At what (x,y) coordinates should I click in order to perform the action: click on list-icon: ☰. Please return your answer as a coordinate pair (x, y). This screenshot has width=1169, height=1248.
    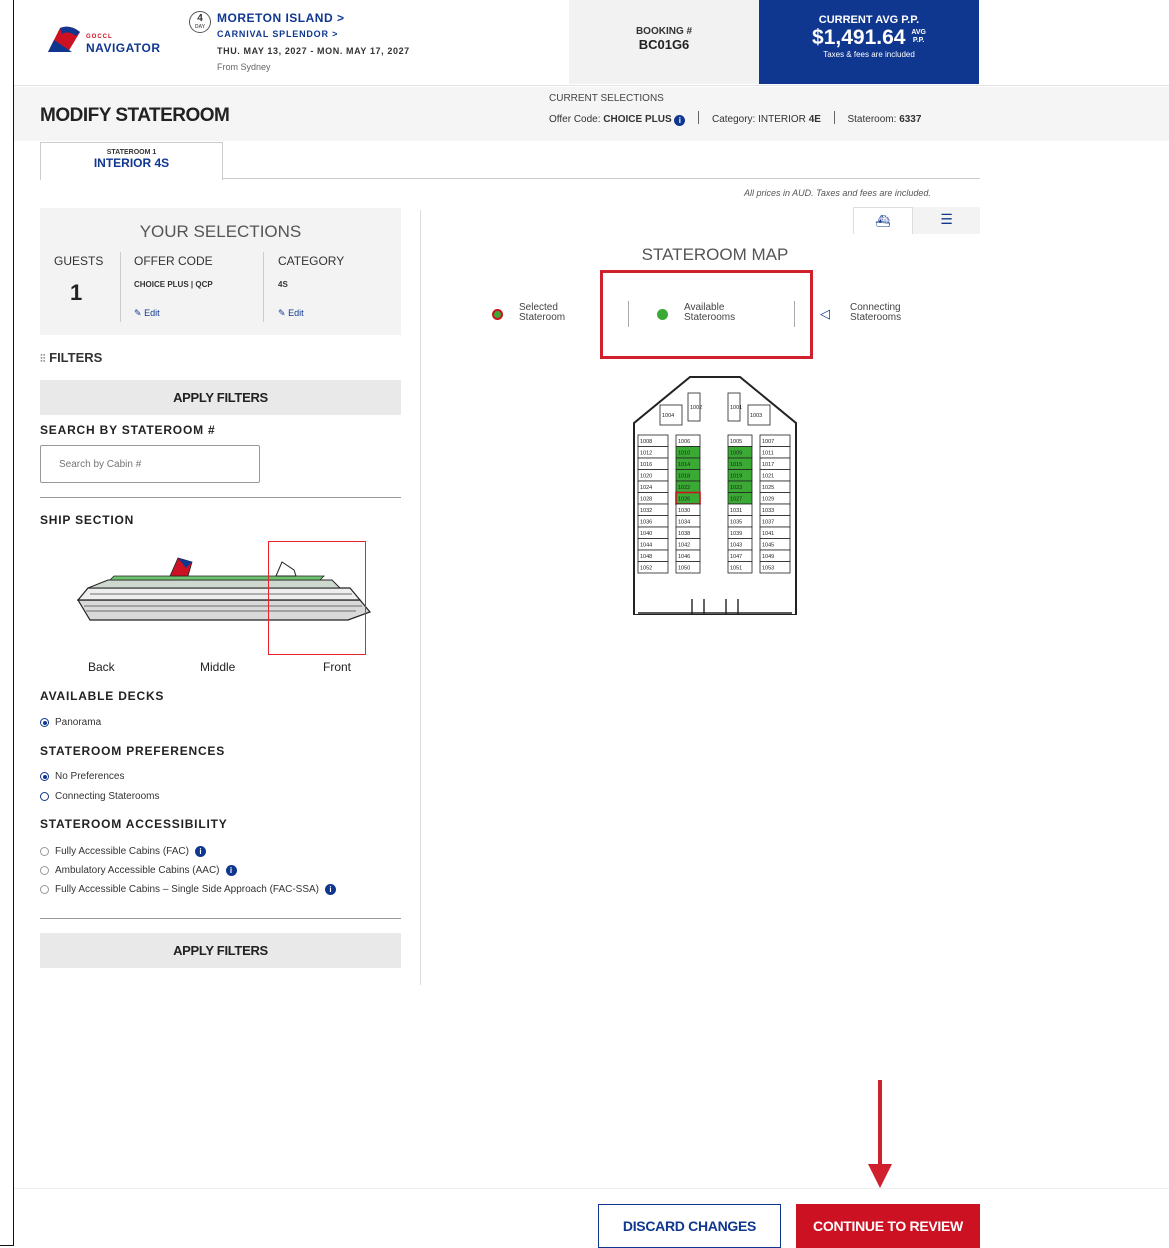
    Looking at the image, I should click on (946, 219).